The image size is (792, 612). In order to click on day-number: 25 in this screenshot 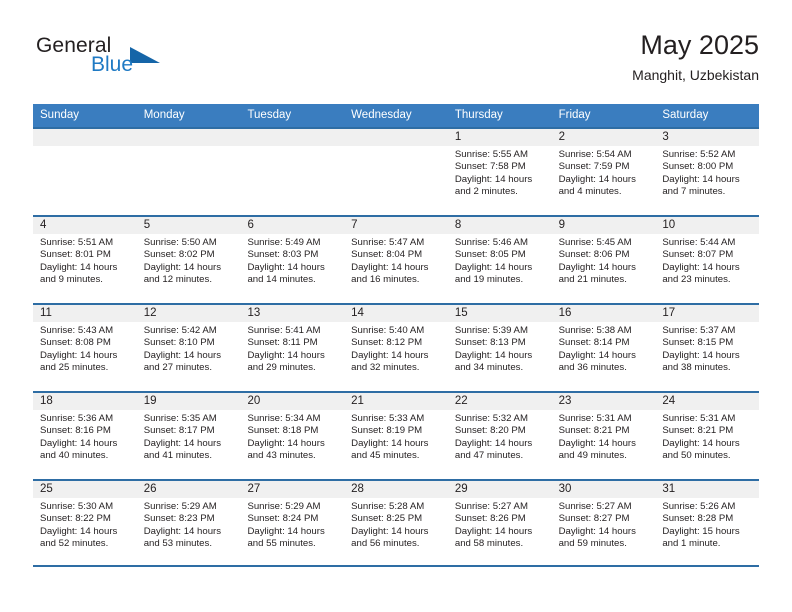, I will do `click(85, 489)`.